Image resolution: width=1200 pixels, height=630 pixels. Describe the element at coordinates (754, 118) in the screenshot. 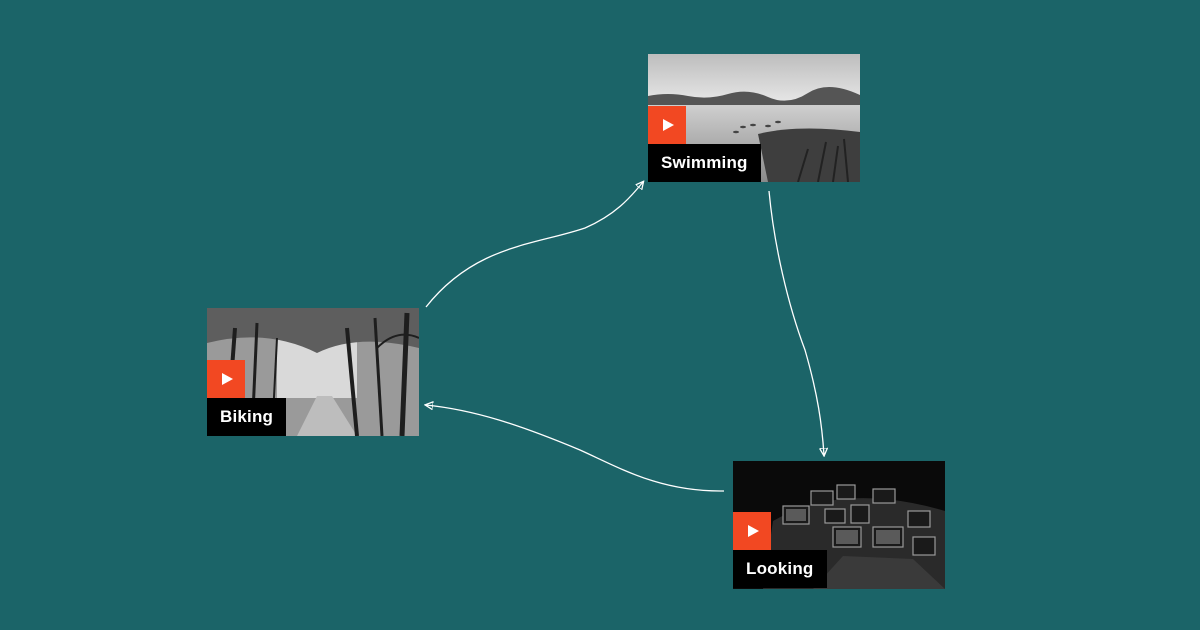

I see `video-card-swimming: Swimming` at that location.